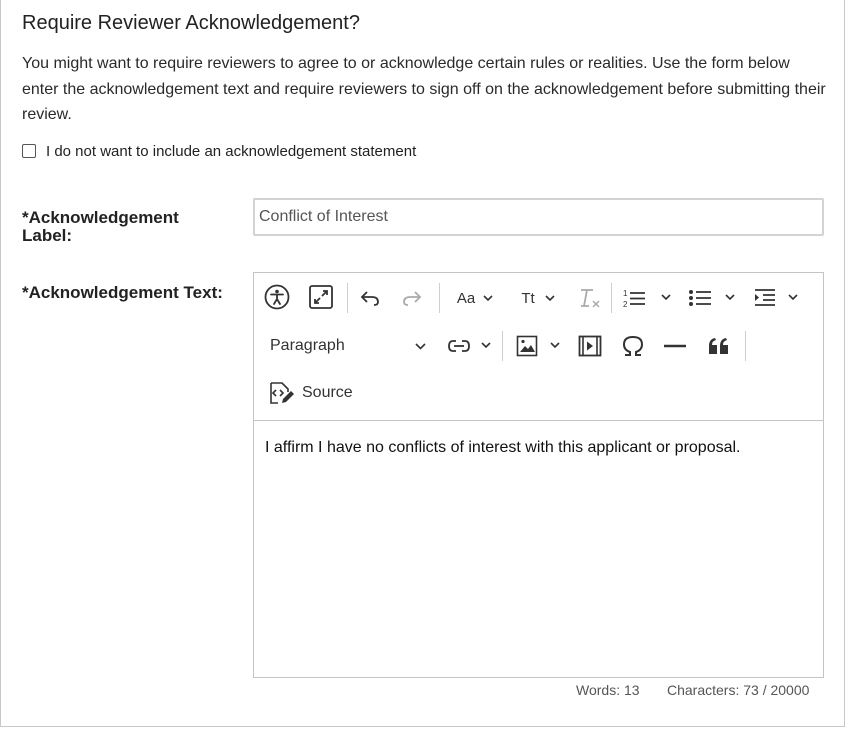 The image size is (847, 736). I want to click on link-chevron-down-icon, so click(486, 345).